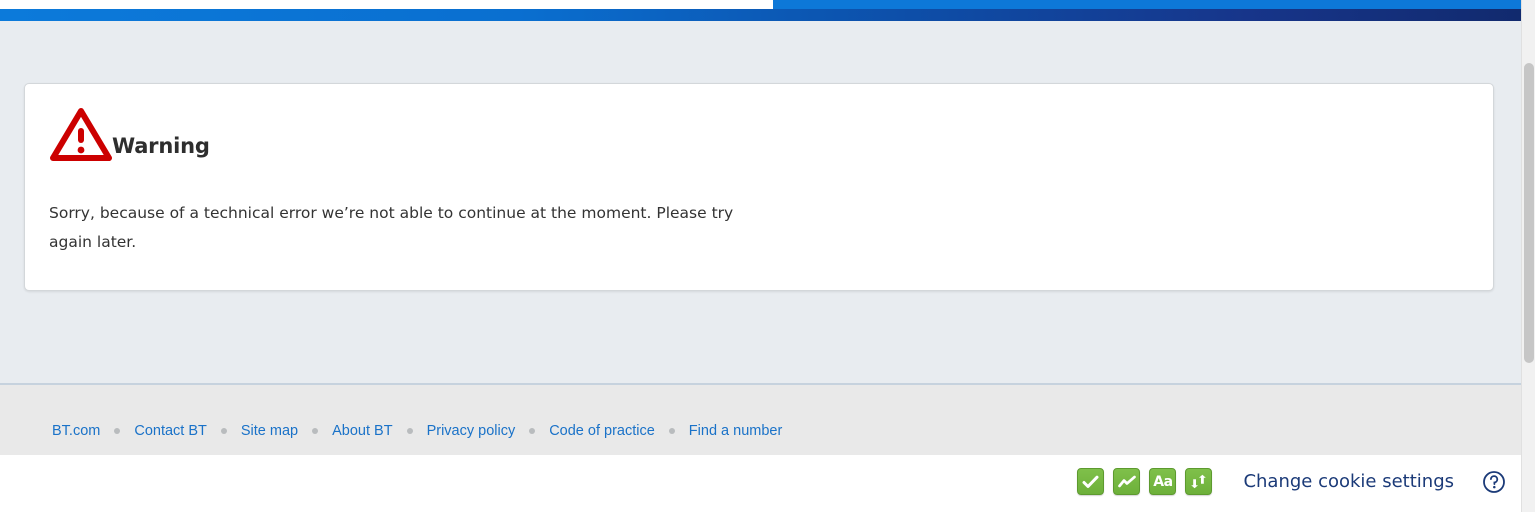 This screenshot has height=512, width=1535. What do you see at coordinates (76, 431) in the screenshot?
I see `footer-link-bt-com: BT.com` at bounding box center [76, 431].